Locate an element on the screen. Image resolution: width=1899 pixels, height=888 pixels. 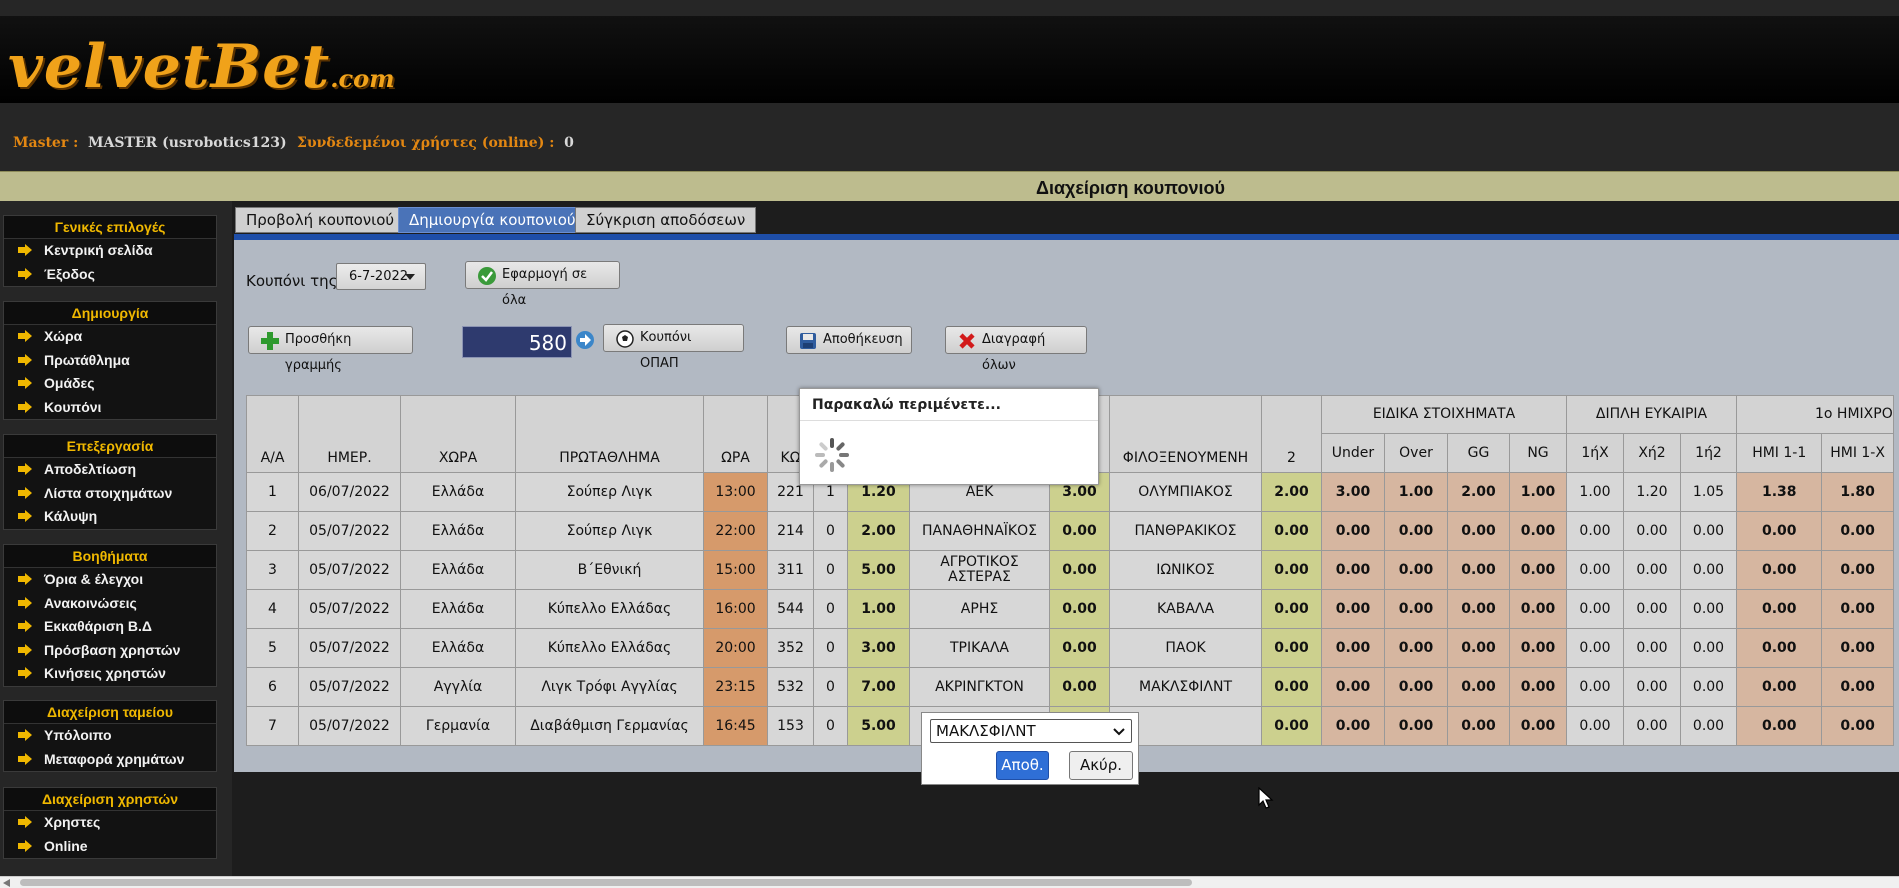
table-cell: ΙΩΝΙΚΟΣ is located at coordinates (1185, 570).